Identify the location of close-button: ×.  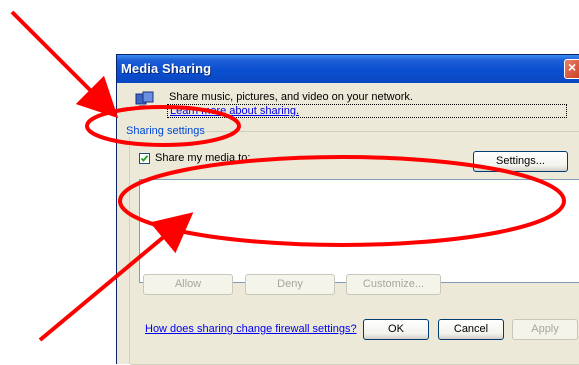
(571, 69).